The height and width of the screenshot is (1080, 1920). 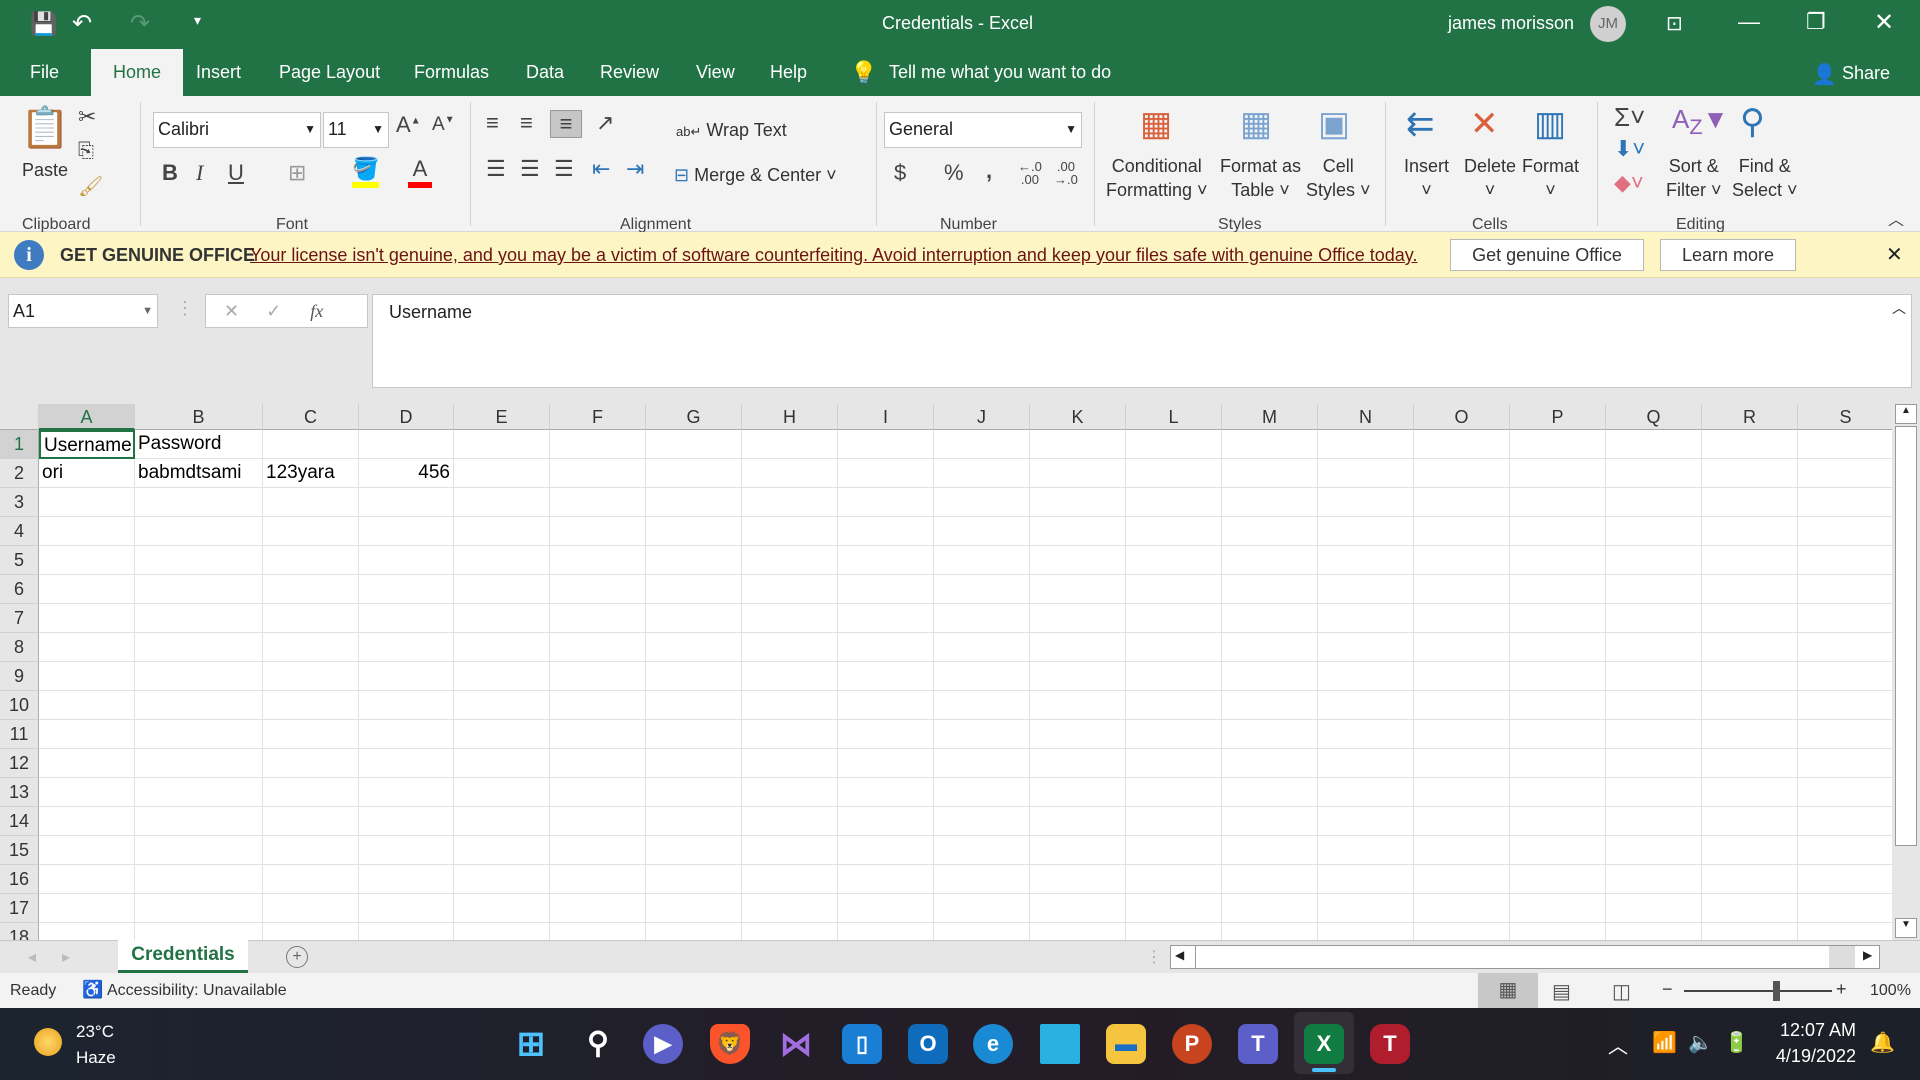 What do you see at coordinates (566, 124) in the screenshot?
I see `bottom-align-icon: ≡` at bounding box center [566, 124].